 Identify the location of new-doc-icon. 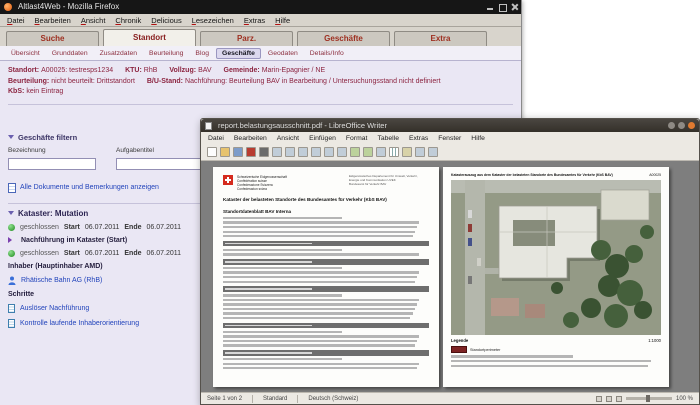
(211, 152).